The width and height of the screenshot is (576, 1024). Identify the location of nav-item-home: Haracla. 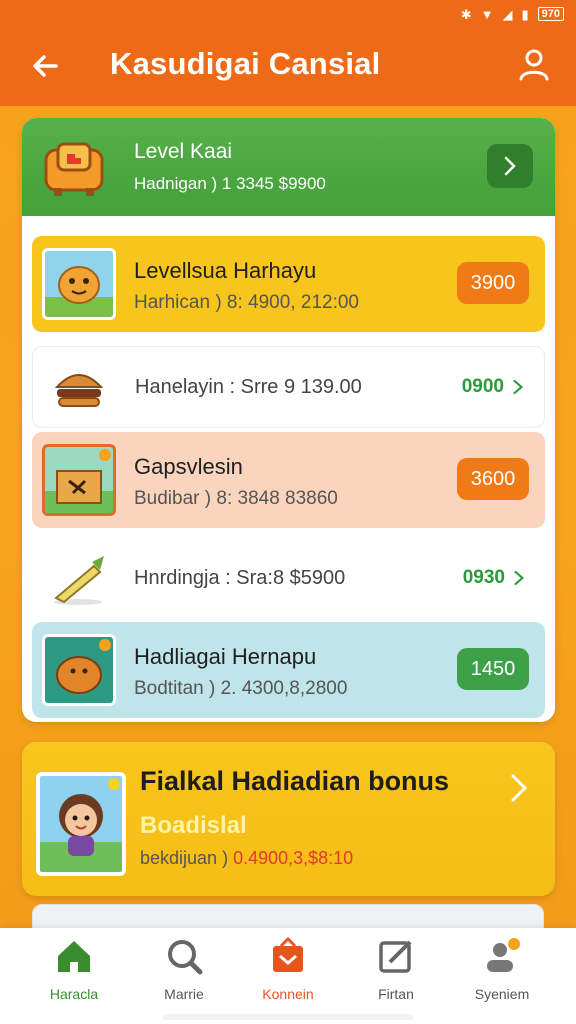
(74, 971).